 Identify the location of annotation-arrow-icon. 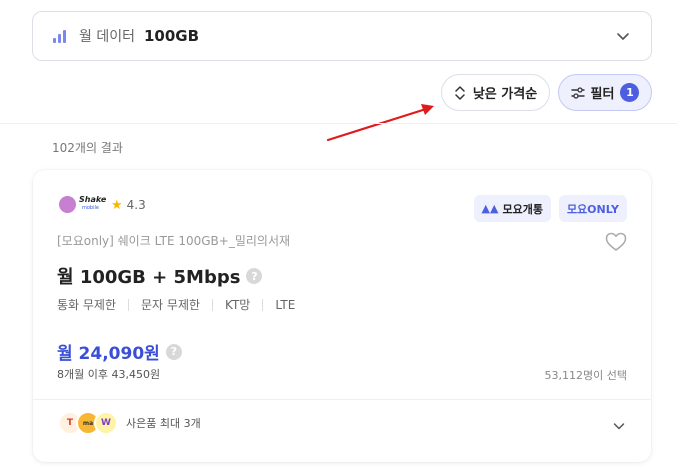
(380, 123).